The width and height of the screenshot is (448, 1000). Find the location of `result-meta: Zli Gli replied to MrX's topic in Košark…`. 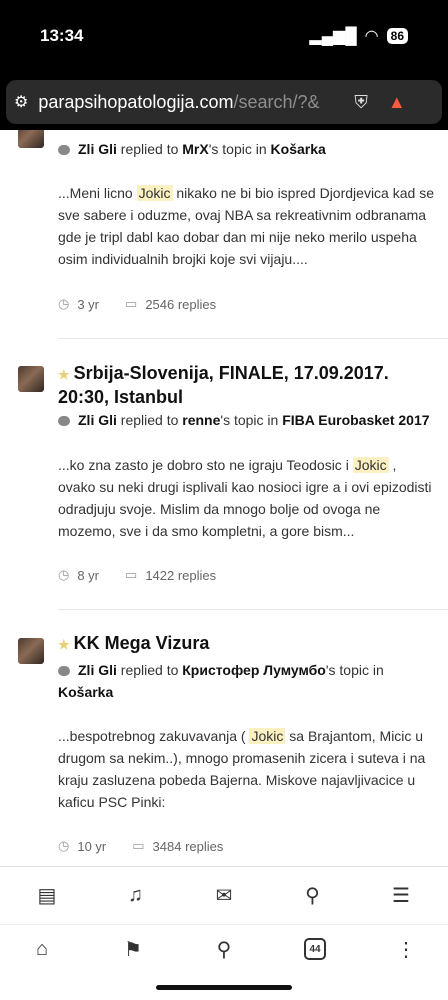

result-meta: Zli Gli replied to MrX's topic in Košark… is located at coordinates (247, 149).